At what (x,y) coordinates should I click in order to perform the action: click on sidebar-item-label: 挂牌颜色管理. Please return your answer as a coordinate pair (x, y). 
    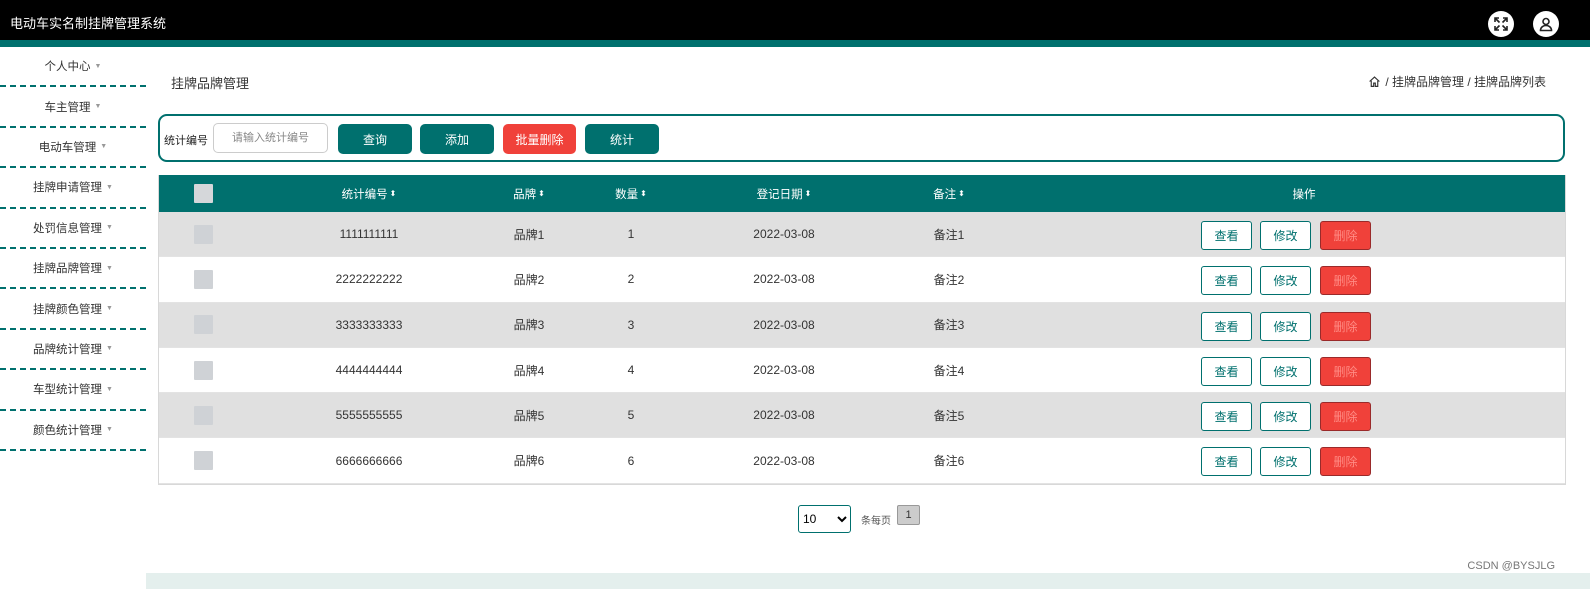
    Looking at the image, I should click on (68, 309).